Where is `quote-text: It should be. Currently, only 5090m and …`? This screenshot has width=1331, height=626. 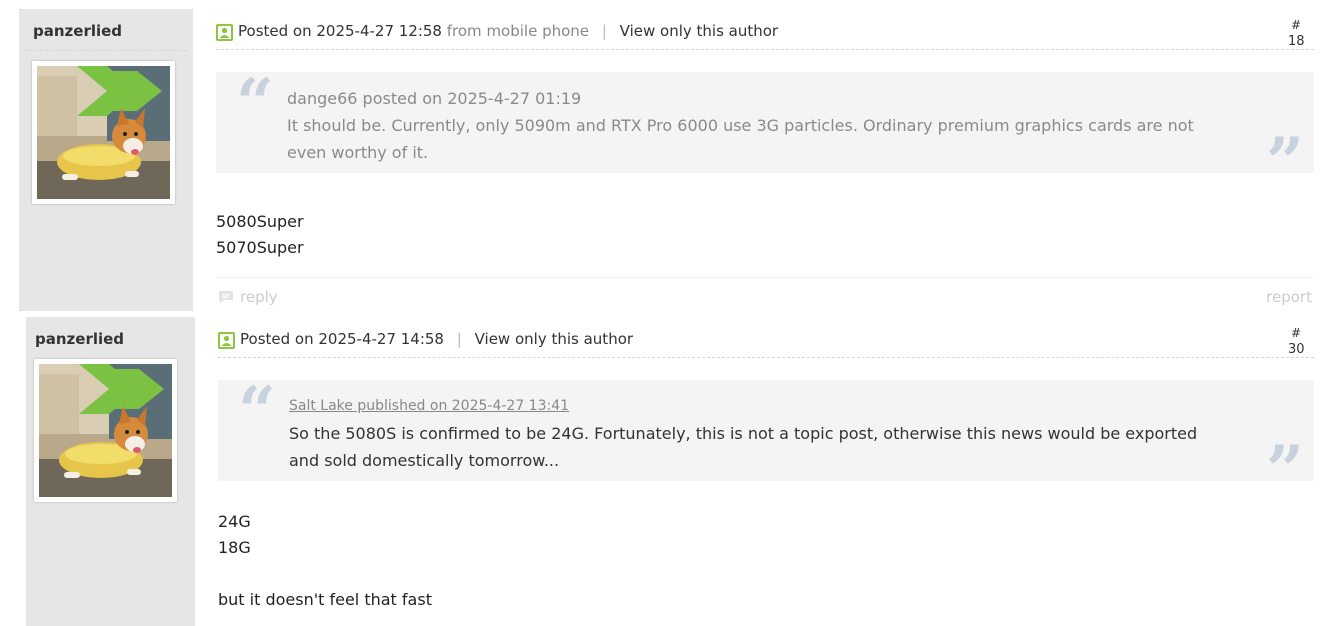 quote-text: It should be. Currently, only 5090m and … is located at coordinates (740, 139).